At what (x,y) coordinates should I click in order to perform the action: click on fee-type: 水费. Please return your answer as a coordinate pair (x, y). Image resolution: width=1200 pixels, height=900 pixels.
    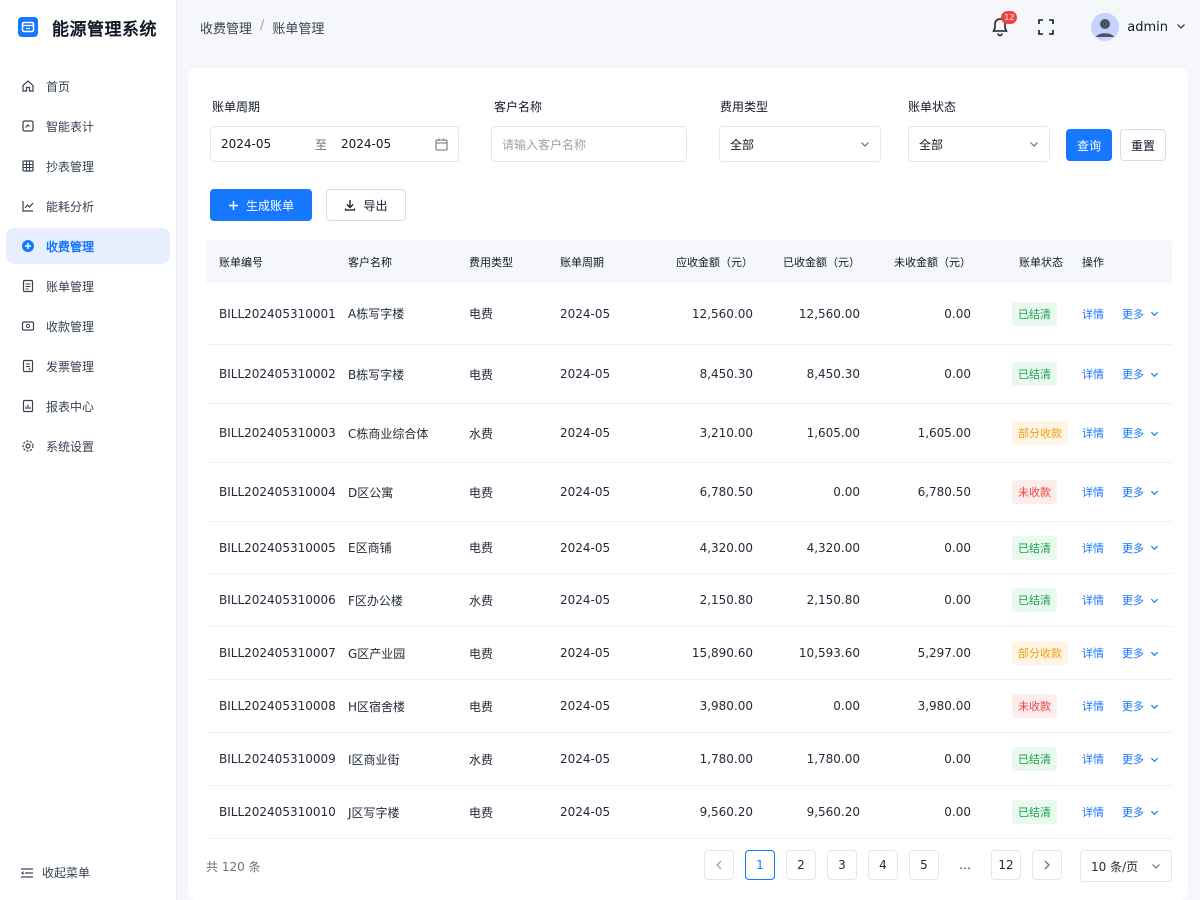
    Looking at the image, I should click on (481, 600).